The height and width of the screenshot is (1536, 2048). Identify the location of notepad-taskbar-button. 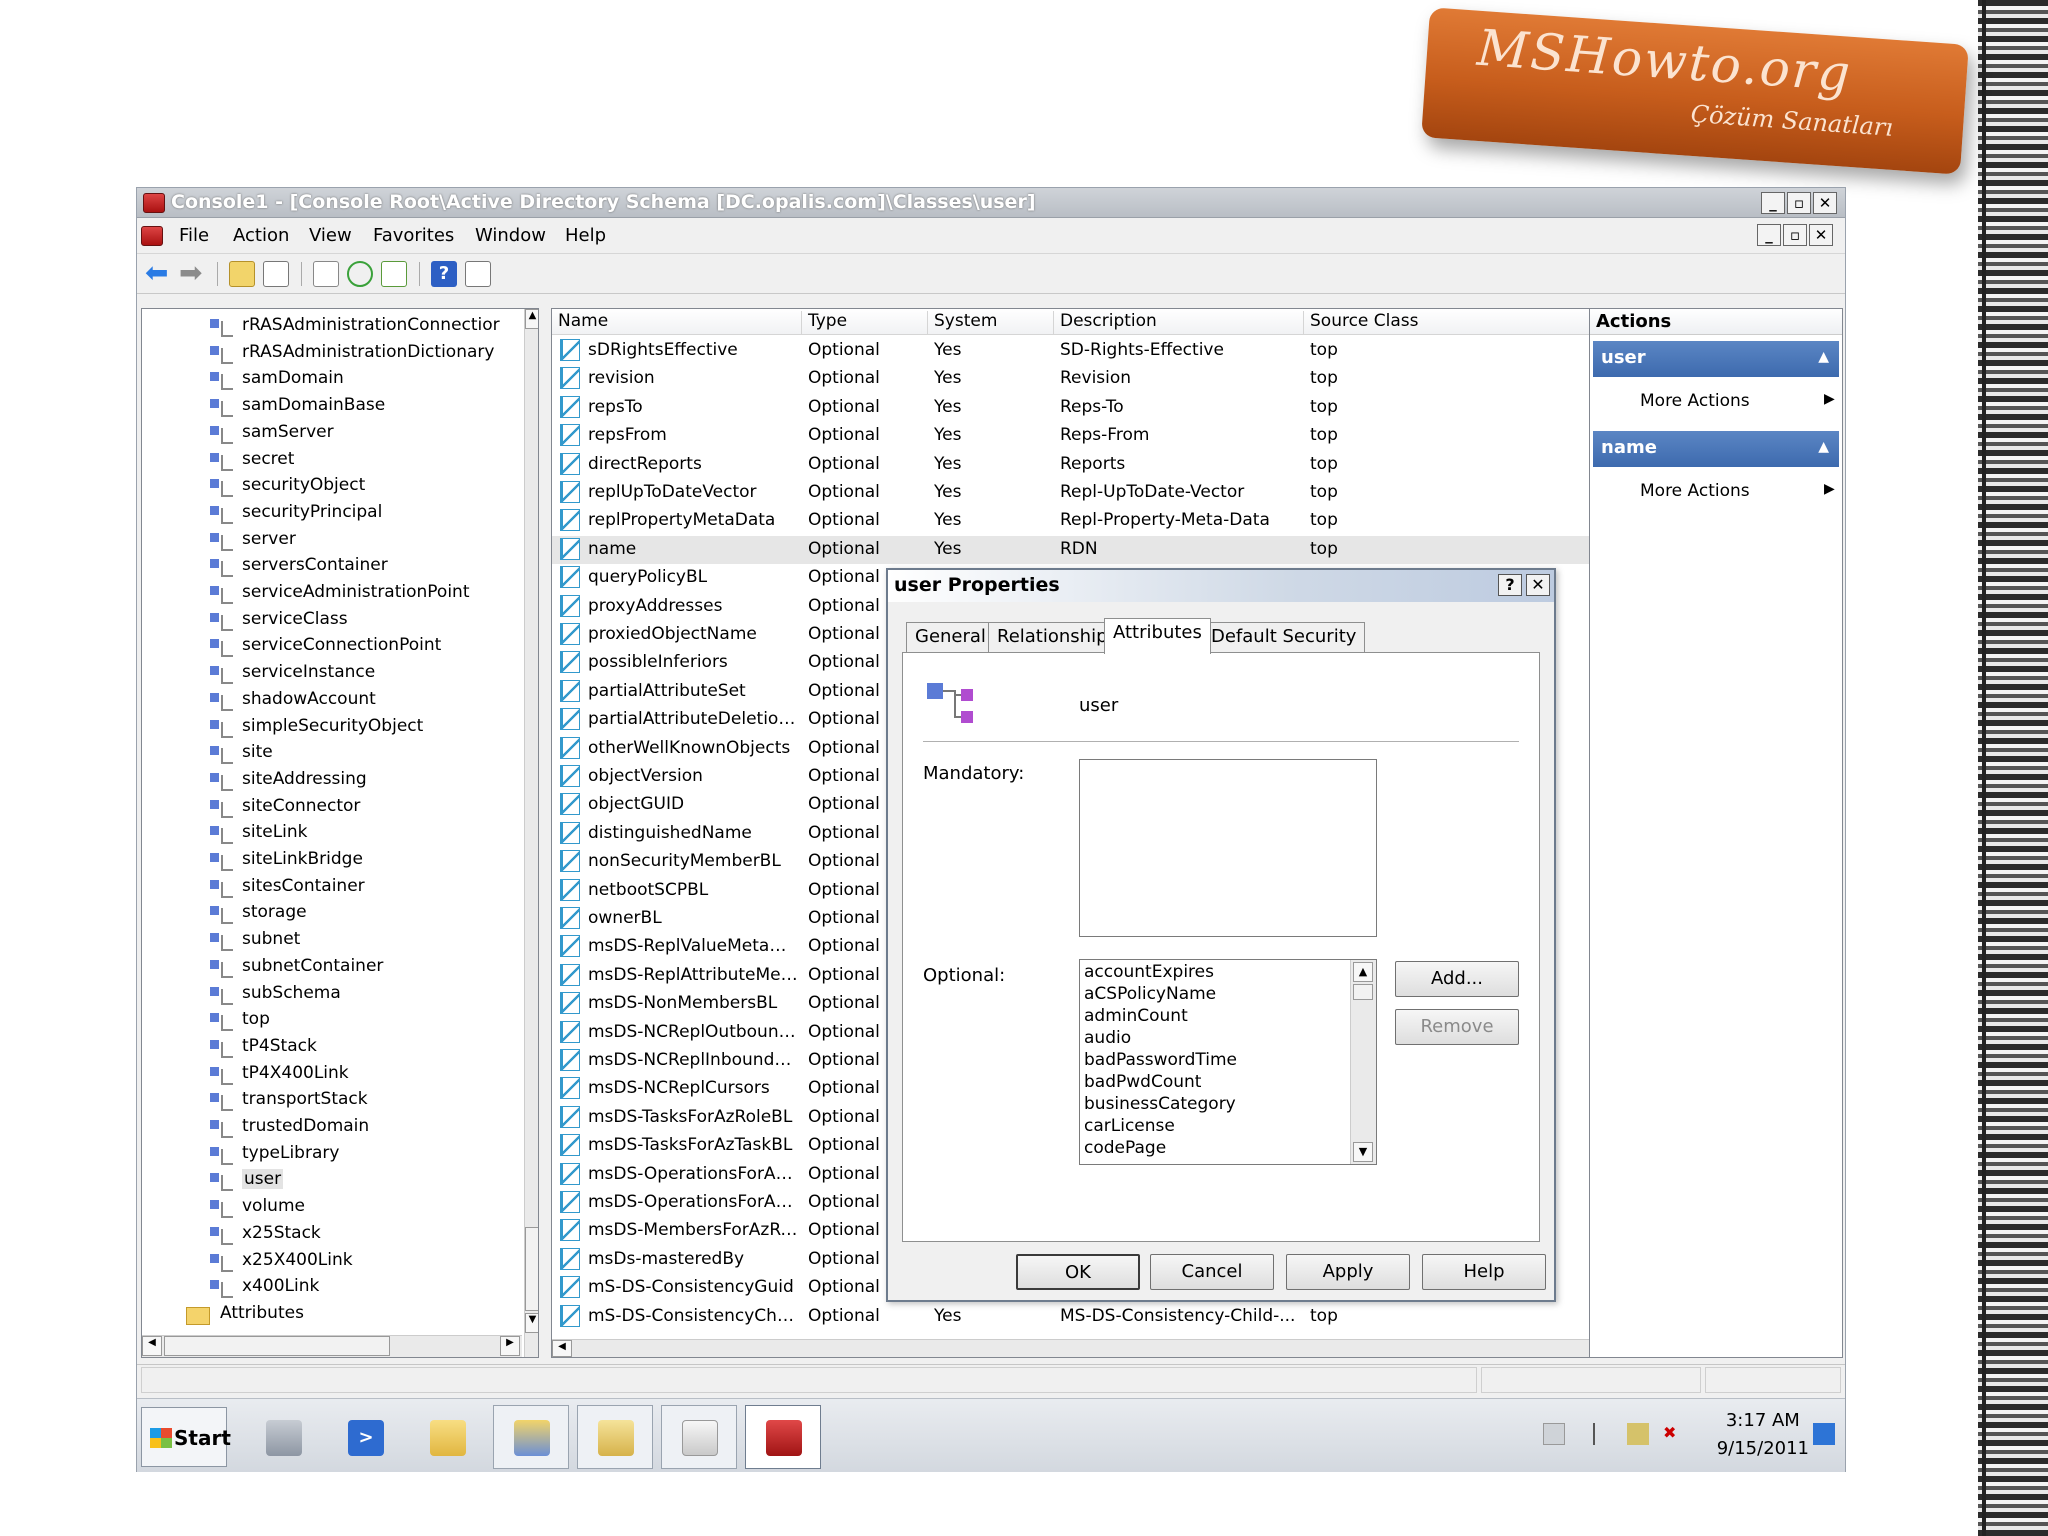
(615, 1437).